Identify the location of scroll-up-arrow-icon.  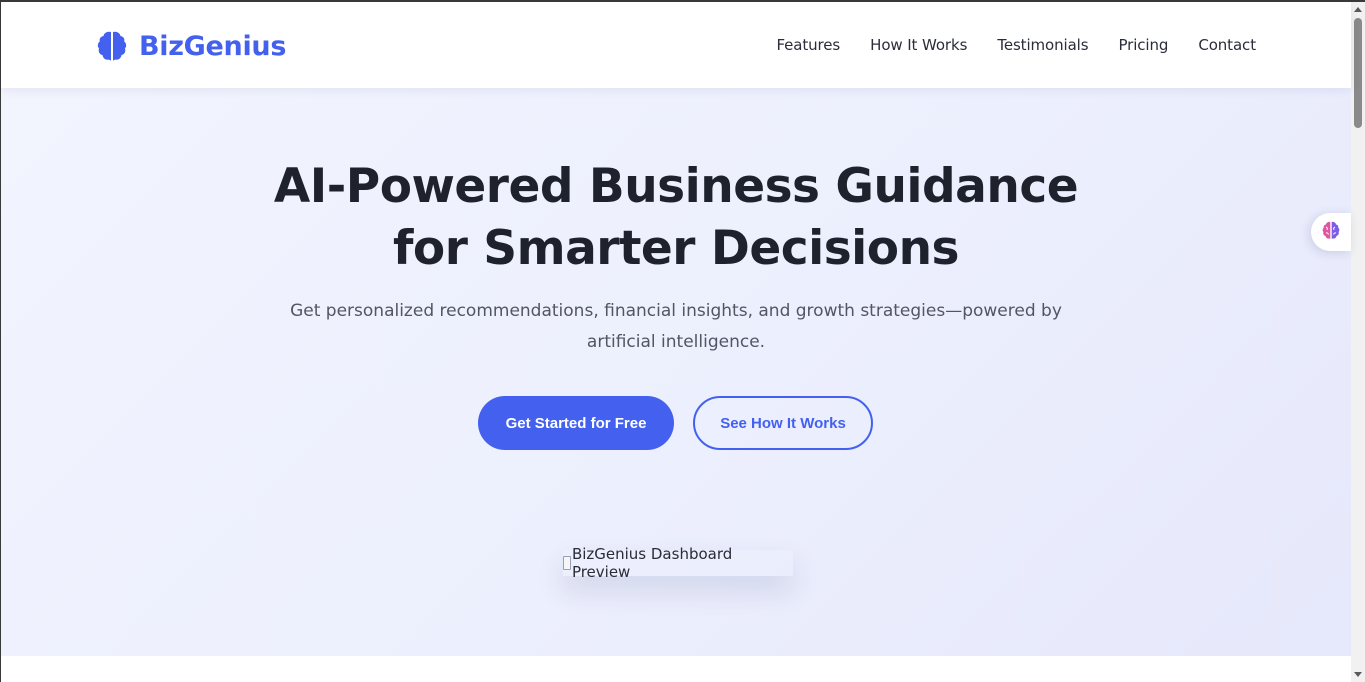
(1358, 9).